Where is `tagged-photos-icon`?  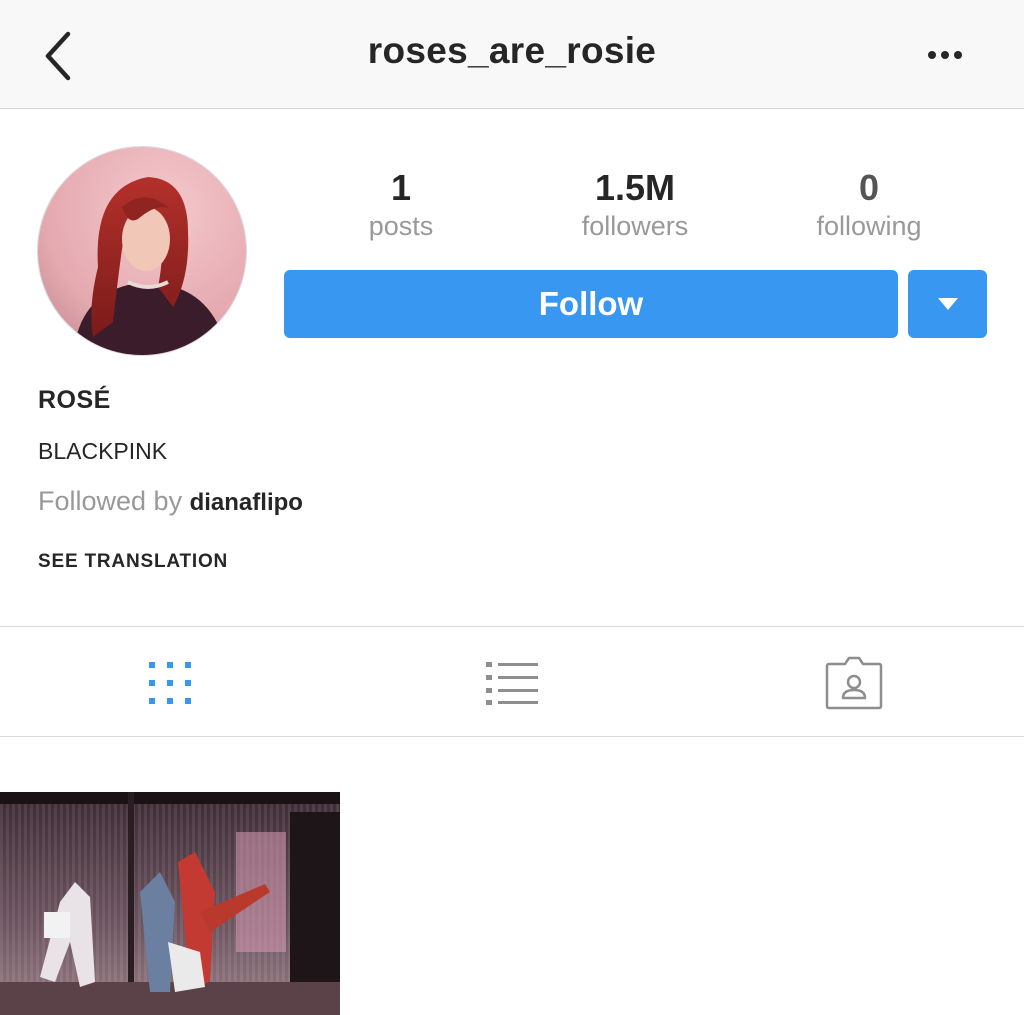
tagged-photos-icon is located at coordinates (854, 683).